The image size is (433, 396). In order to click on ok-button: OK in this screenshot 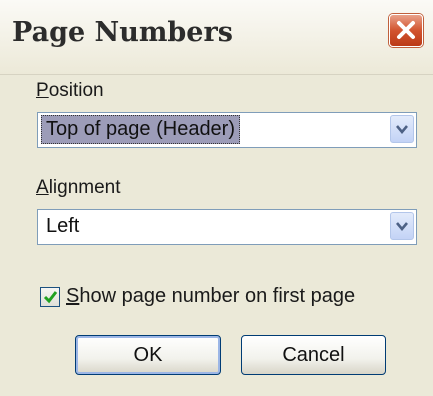, I will do `click(148, 355)`.